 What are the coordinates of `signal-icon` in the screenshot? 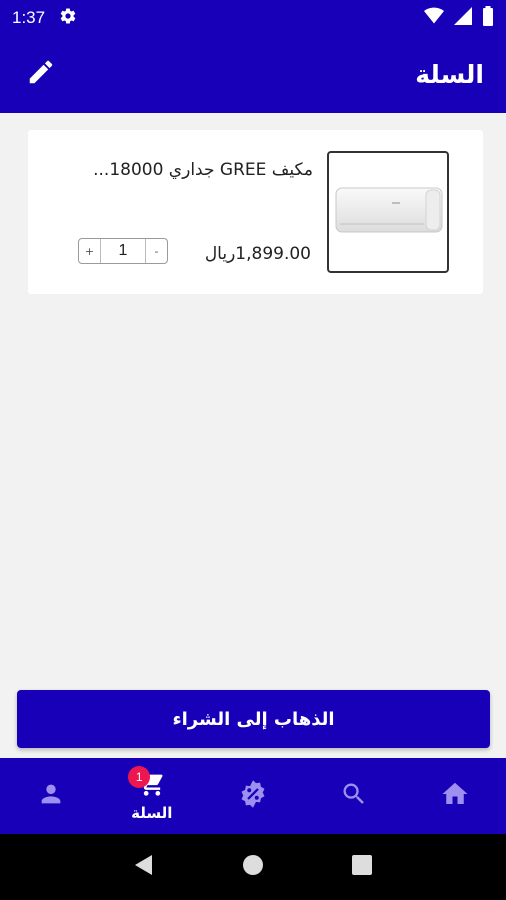 It's located at (463, 17).